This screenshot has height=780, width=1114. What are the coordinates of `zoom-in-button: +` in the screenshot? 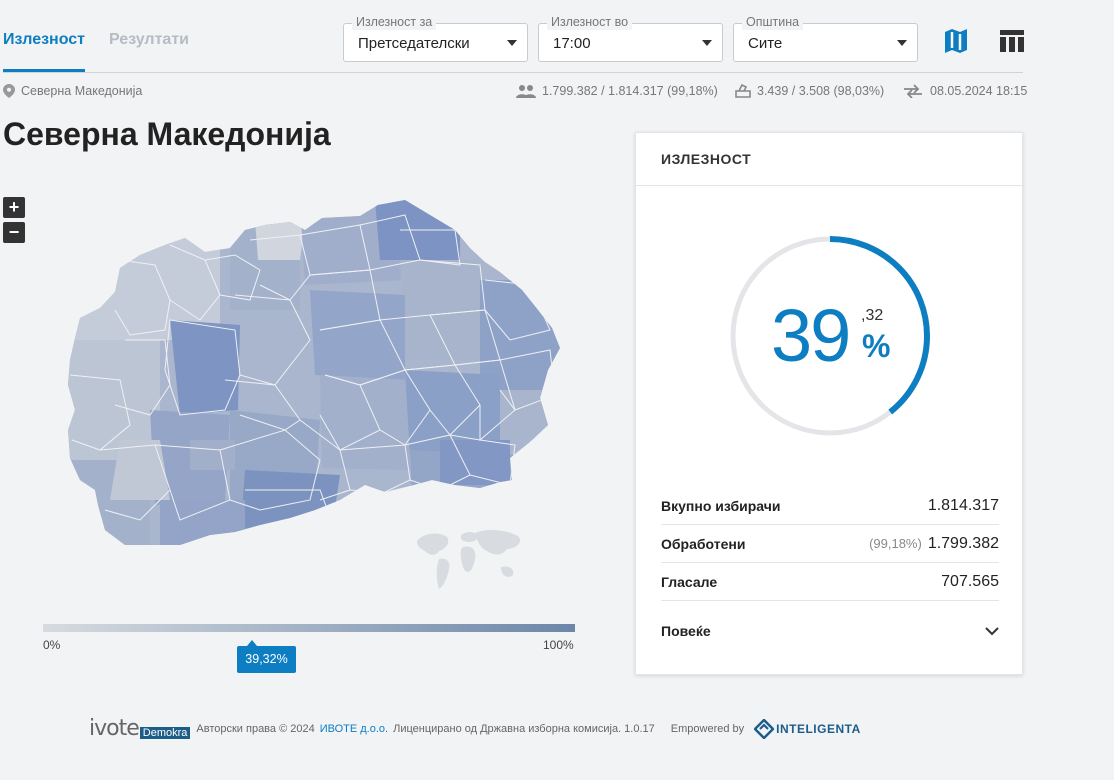 It's located at (14, 207).